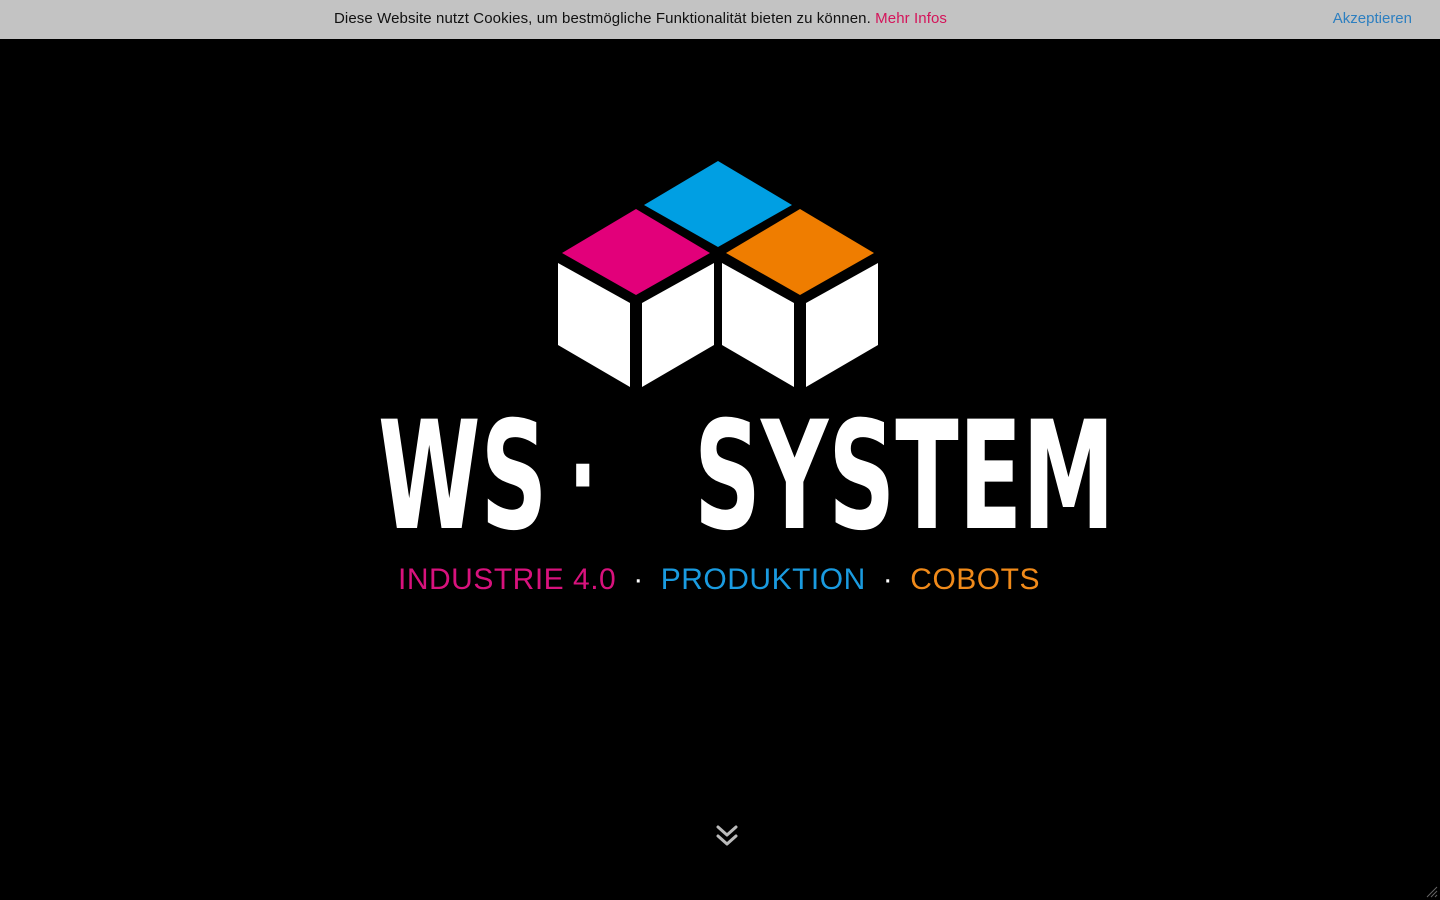  I want to click on brand-tagline: INDUSTRIE 4.0 · PRODUKTION · COBOTS, so click(719, 580).